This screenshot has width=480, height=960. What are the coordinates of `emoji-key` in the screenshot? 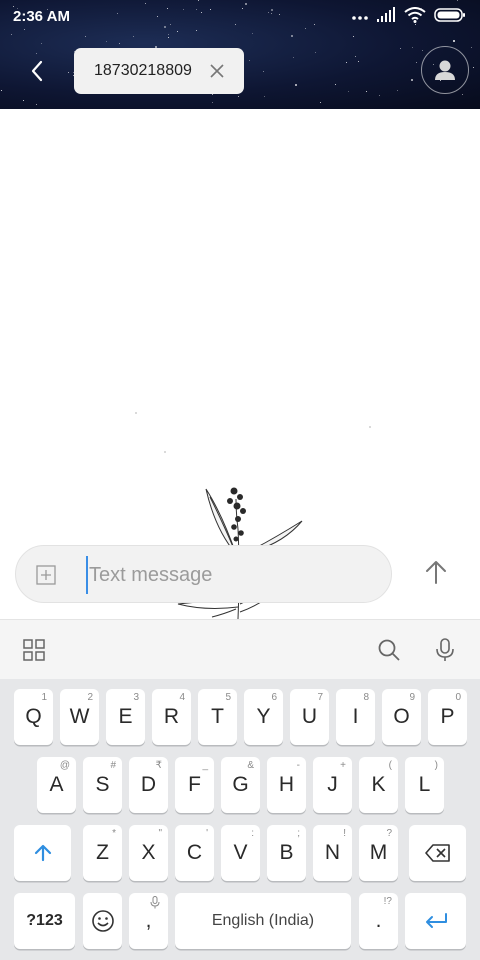 It's located at (102, 921).